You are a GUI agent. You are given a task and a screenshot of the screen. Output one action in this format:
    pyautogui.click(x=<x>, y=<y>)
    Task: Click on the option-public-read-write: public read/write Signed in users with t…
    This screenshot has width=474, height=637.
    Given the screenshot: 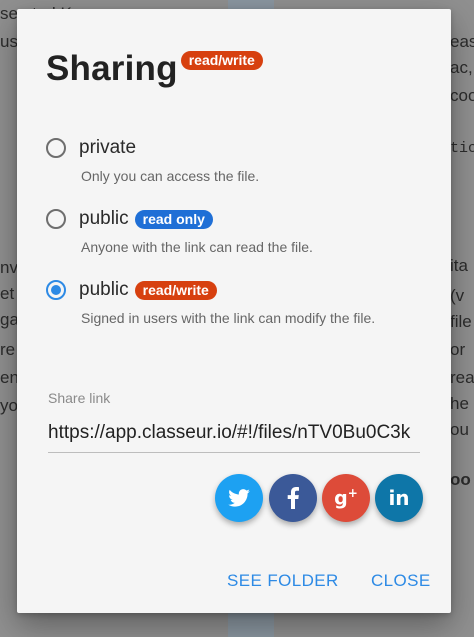 What is the action you would take?
    pyautogui.click(x=236, y=301)
    